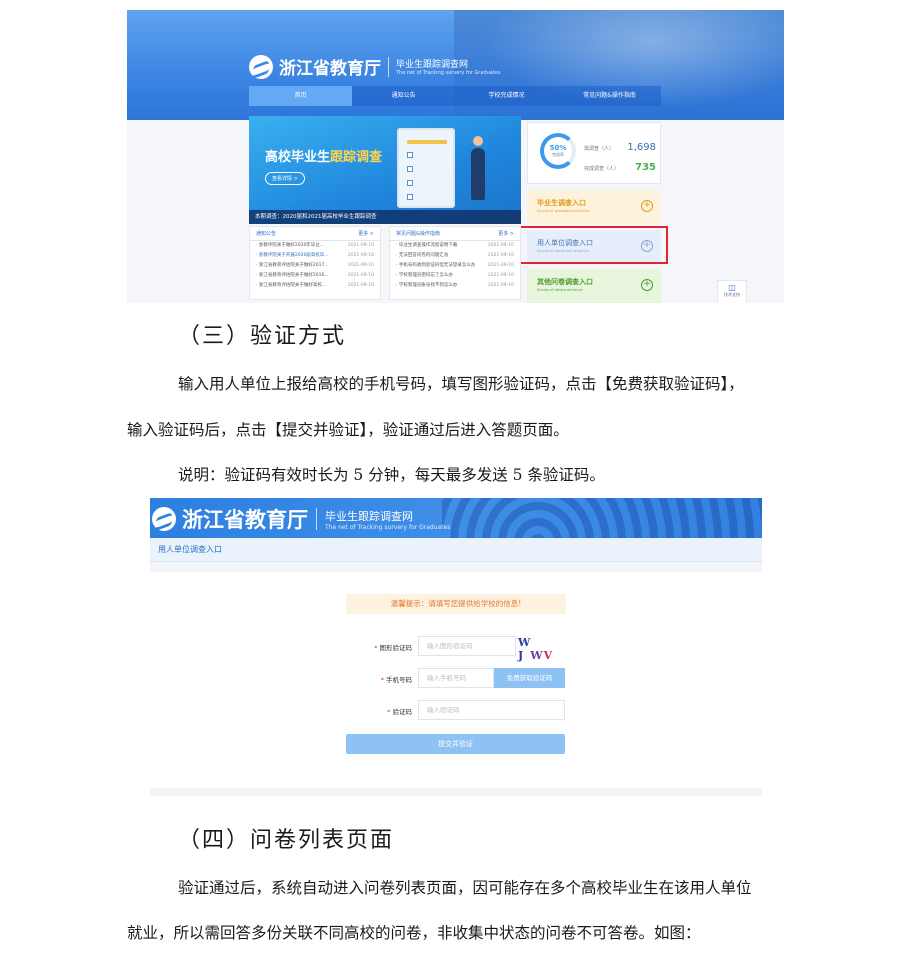 The image size is (900, 972). Describe the element at coordinates (399, 680) in the screenshot. I see `phone-label-text: 手机号码` at that location.